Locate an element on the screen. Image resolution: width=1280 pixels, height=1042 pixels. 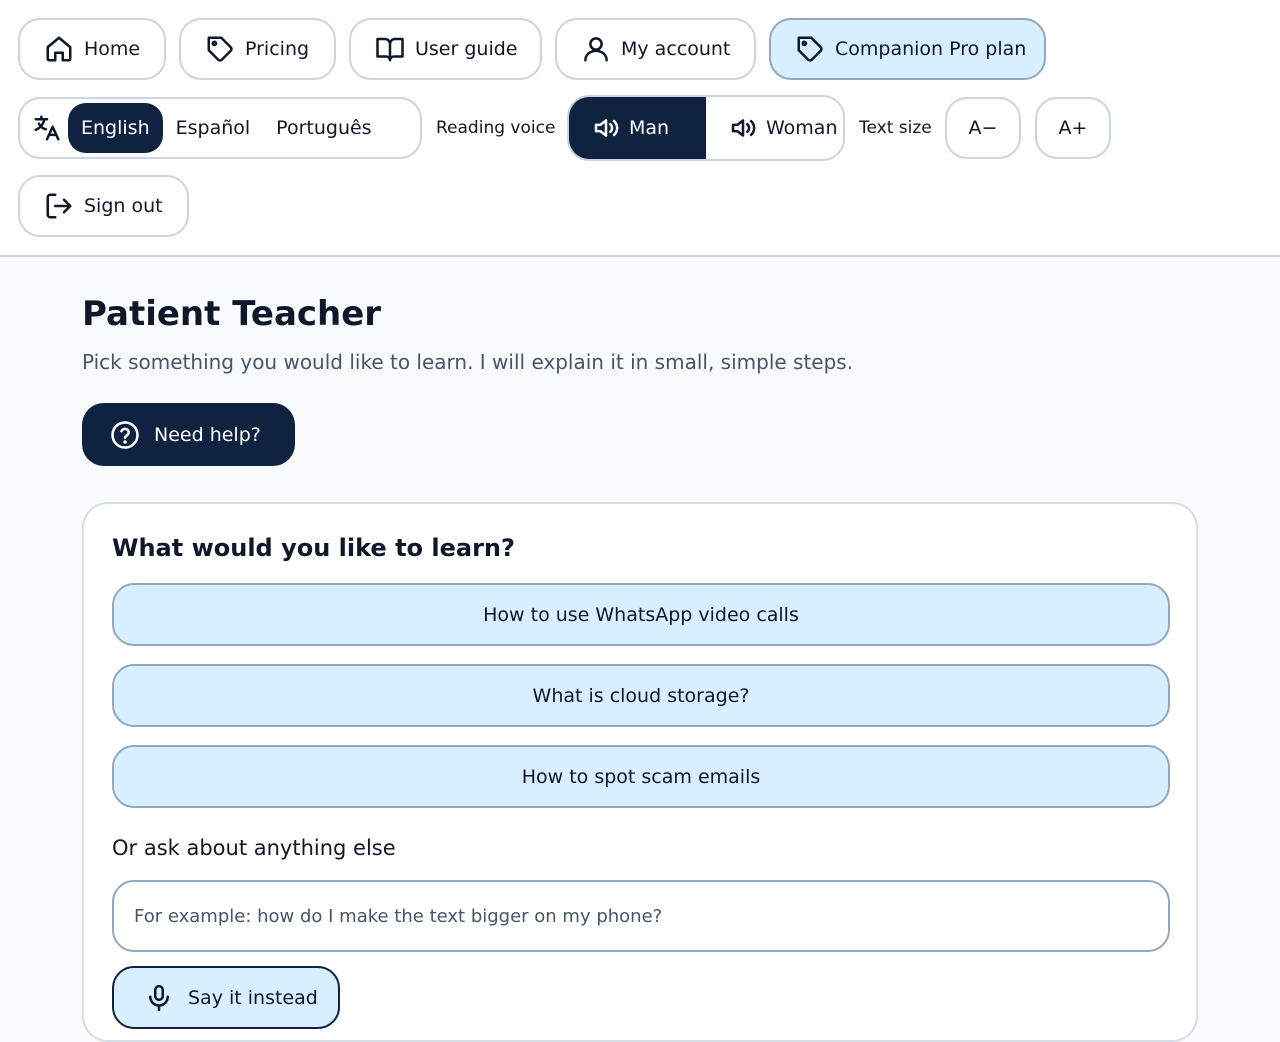
user-guide-button: User guide is located at coordinates (445, 49).